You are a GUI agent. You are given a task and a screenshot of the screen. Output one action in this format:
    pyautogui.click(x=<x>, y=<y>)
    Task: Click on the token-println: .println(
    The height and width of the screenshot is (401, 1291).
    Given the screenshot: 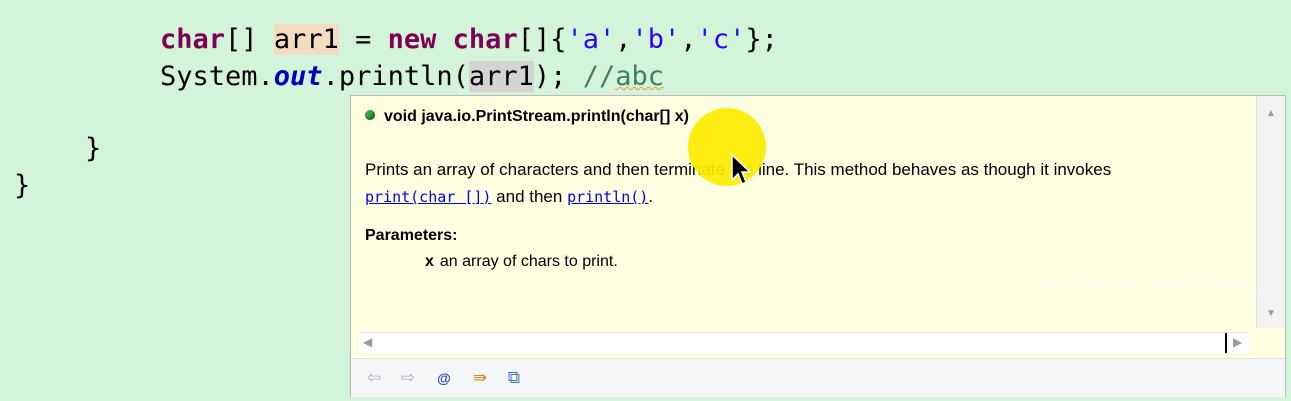 What is the action you would take?
    pyautogui.click(x=395, y=76)
    